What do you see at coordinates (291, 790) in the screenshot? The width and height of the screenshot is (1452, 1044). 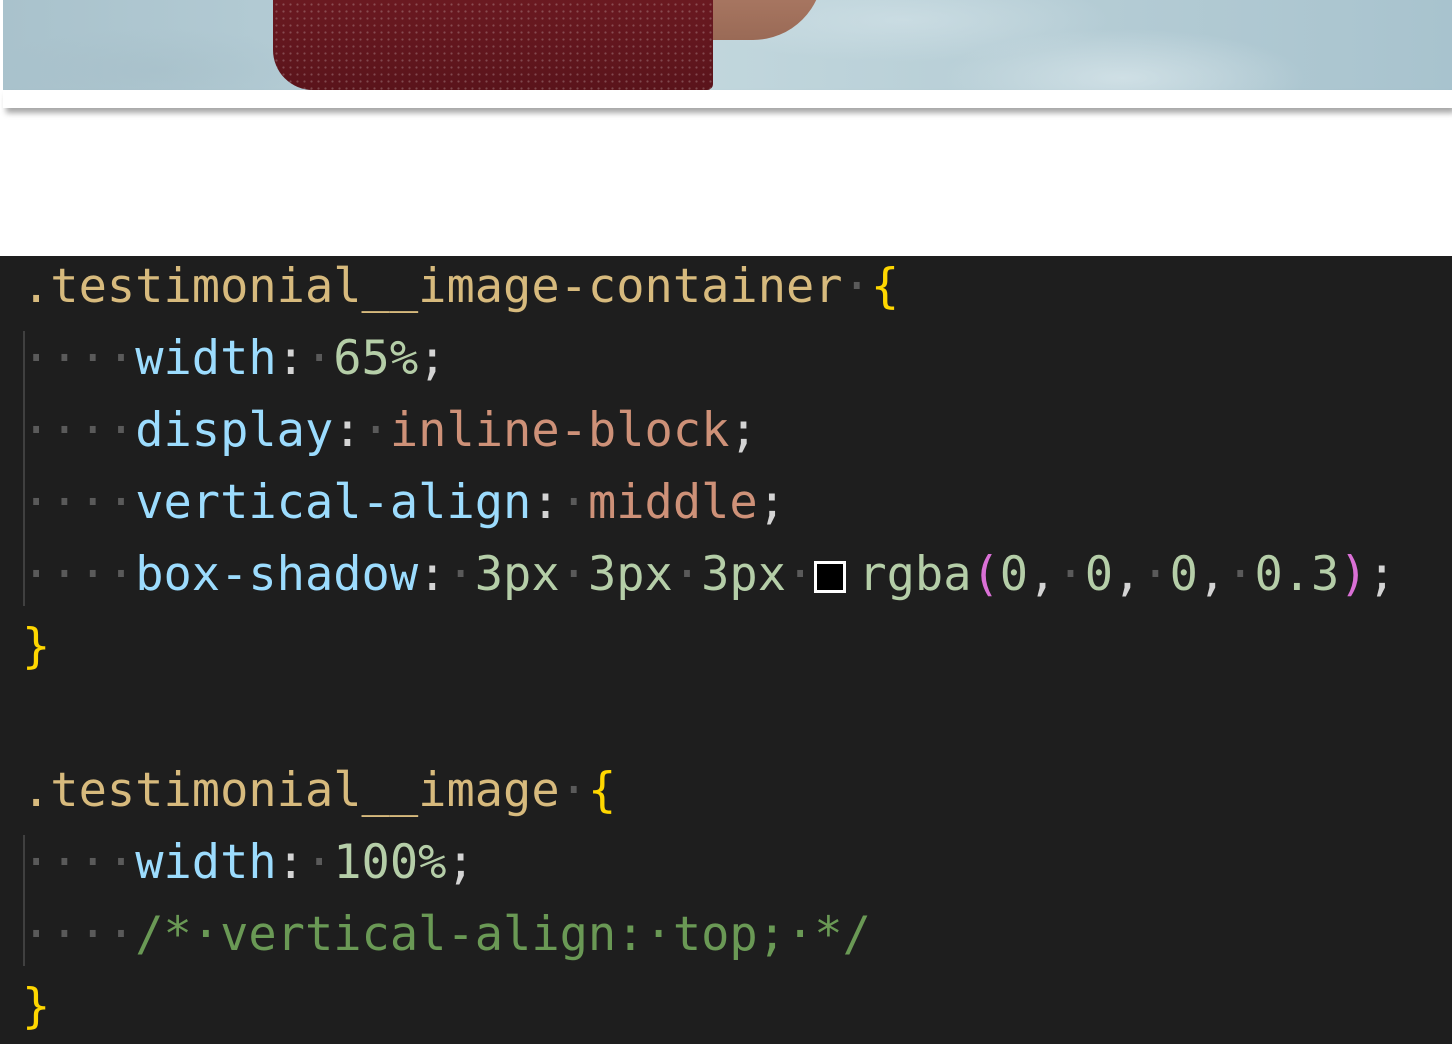 I see `css-selector: .testimonial__image` at bounding box center [291, 790].